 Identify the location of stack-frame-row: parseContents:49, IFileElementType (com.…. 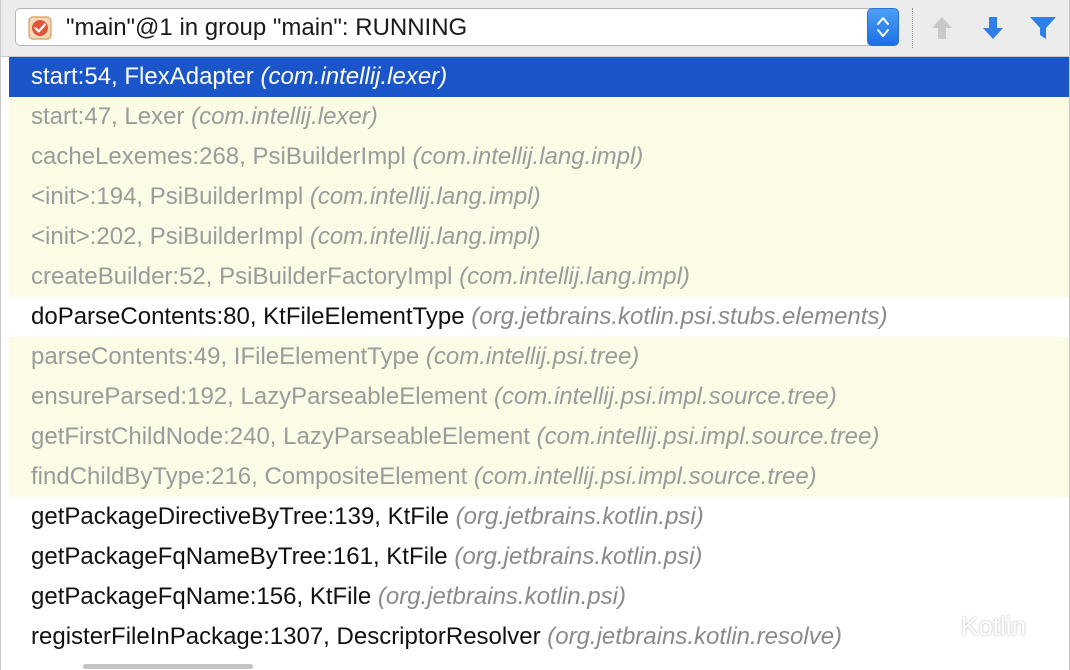
(539, 357).